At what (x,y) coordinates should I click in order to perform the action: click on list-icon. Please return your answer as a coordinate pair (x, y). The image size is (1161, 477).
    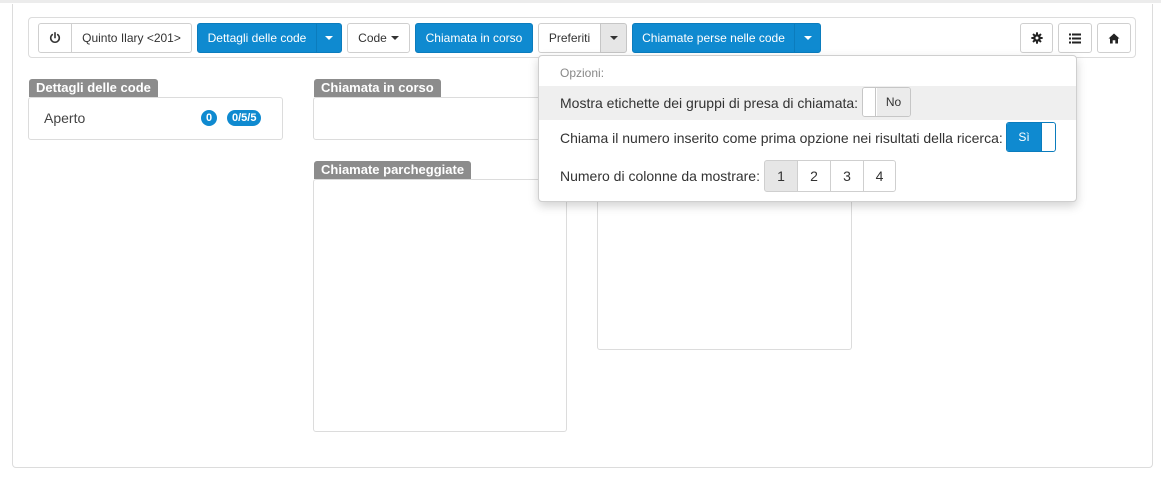
    Looking at the image, I should click on (1075, 38).